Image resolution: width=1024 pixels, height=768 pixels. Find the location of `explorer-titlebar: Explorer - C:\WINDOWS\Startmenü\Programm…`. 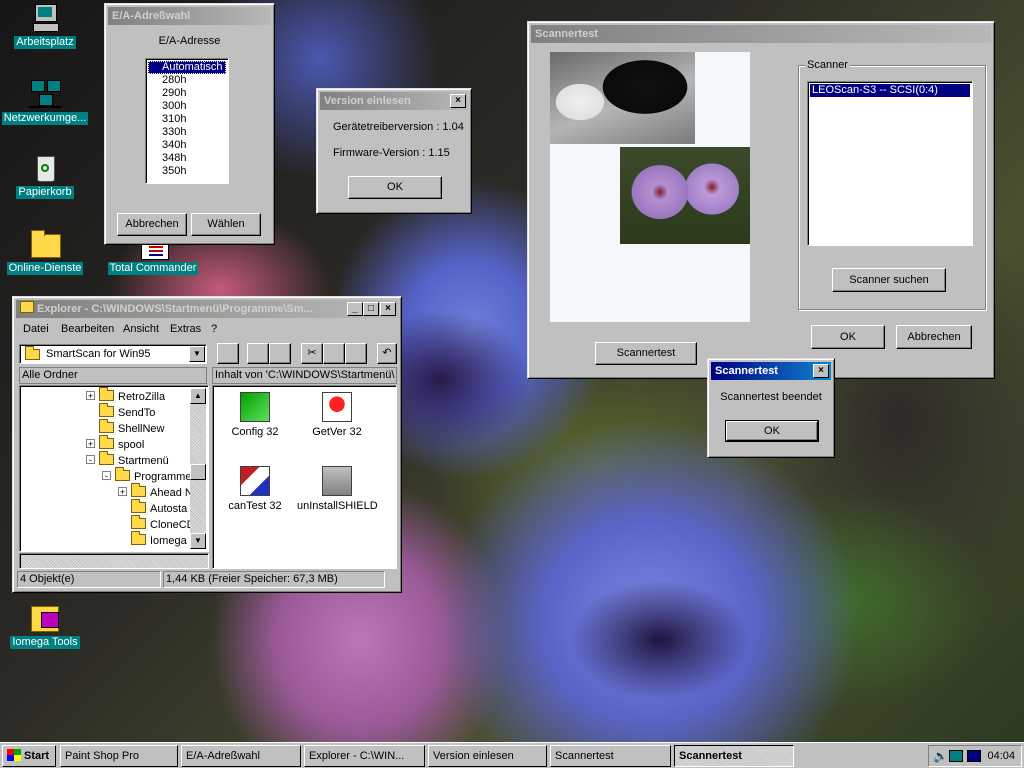

explorer-titlebar: Explorer - C:\WINDOWS\Startmenü\Programm… is located at coordinates (207, 309).